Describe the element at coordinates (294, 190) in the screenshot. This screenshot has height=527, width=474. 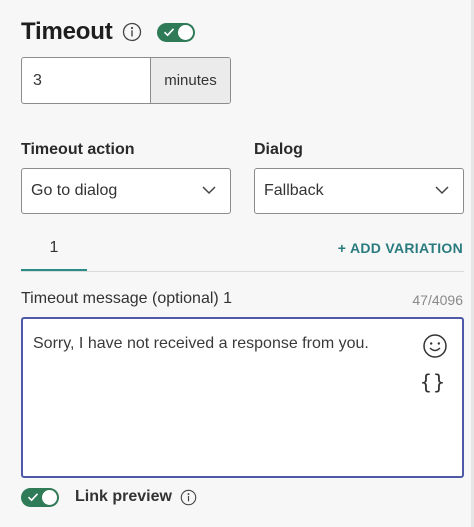
I see `dialog-value: Fallback` at that location.